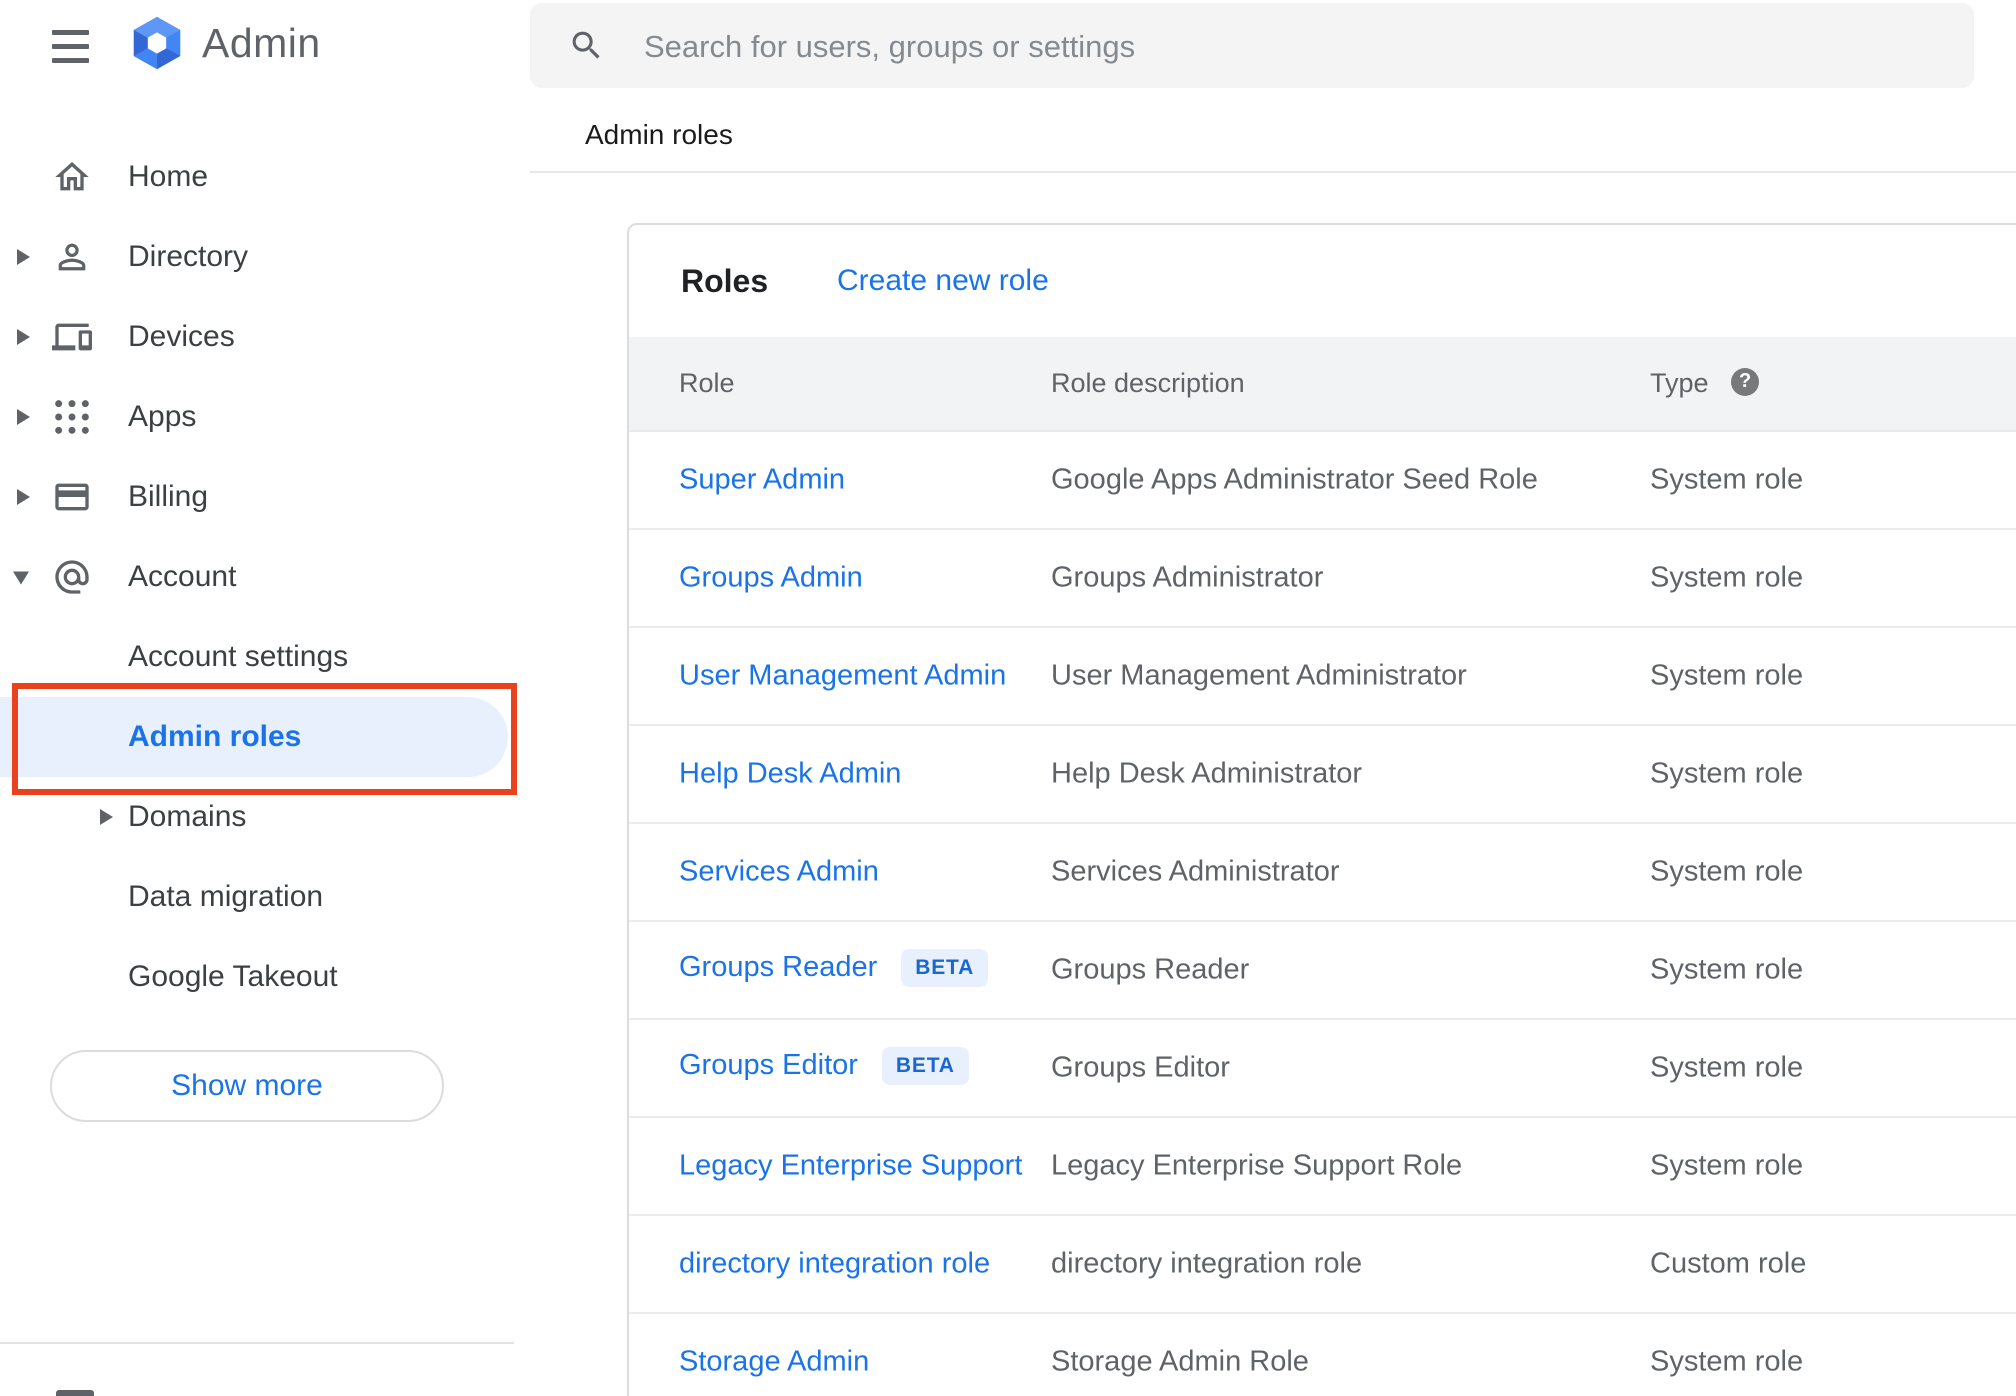  I want to click on column-header-type: Type ?, so click(1705, 383).